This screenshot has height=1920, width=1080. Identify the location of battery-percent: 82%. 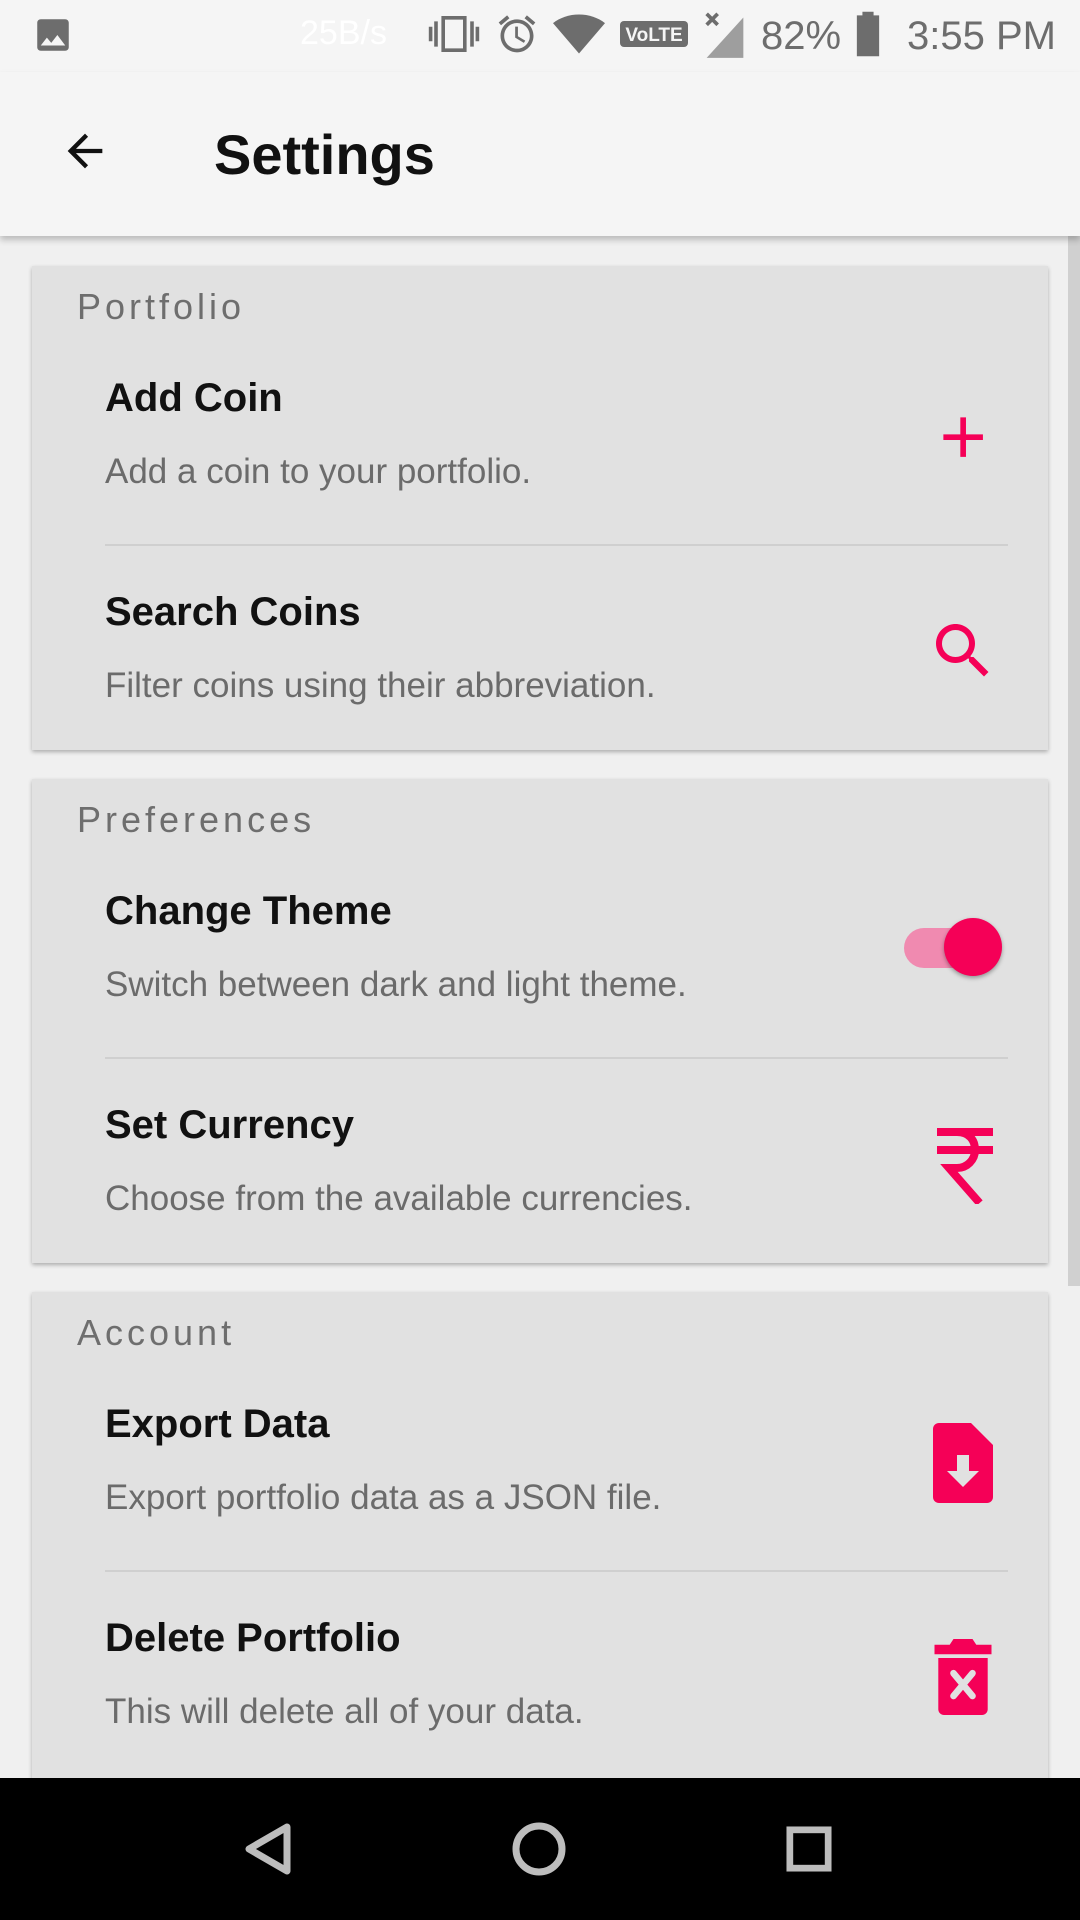
(801, 35).